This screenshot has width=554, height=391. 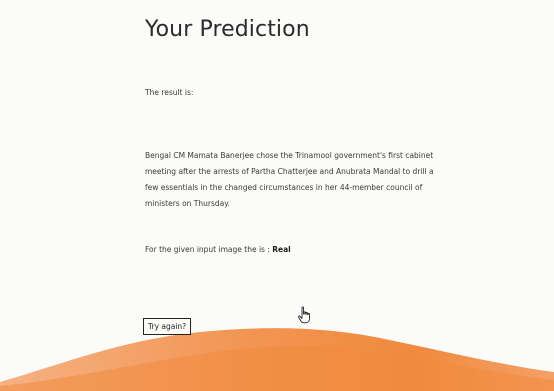 I want to click on result-label: The result is:, so click(x=169, y=92).